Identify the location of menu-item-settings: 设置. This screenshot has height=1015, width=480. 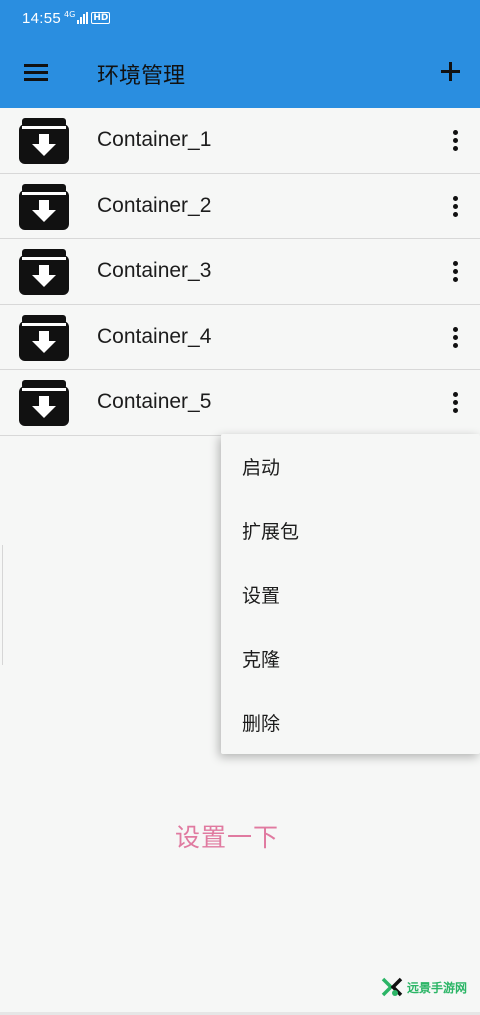
(350, 594).